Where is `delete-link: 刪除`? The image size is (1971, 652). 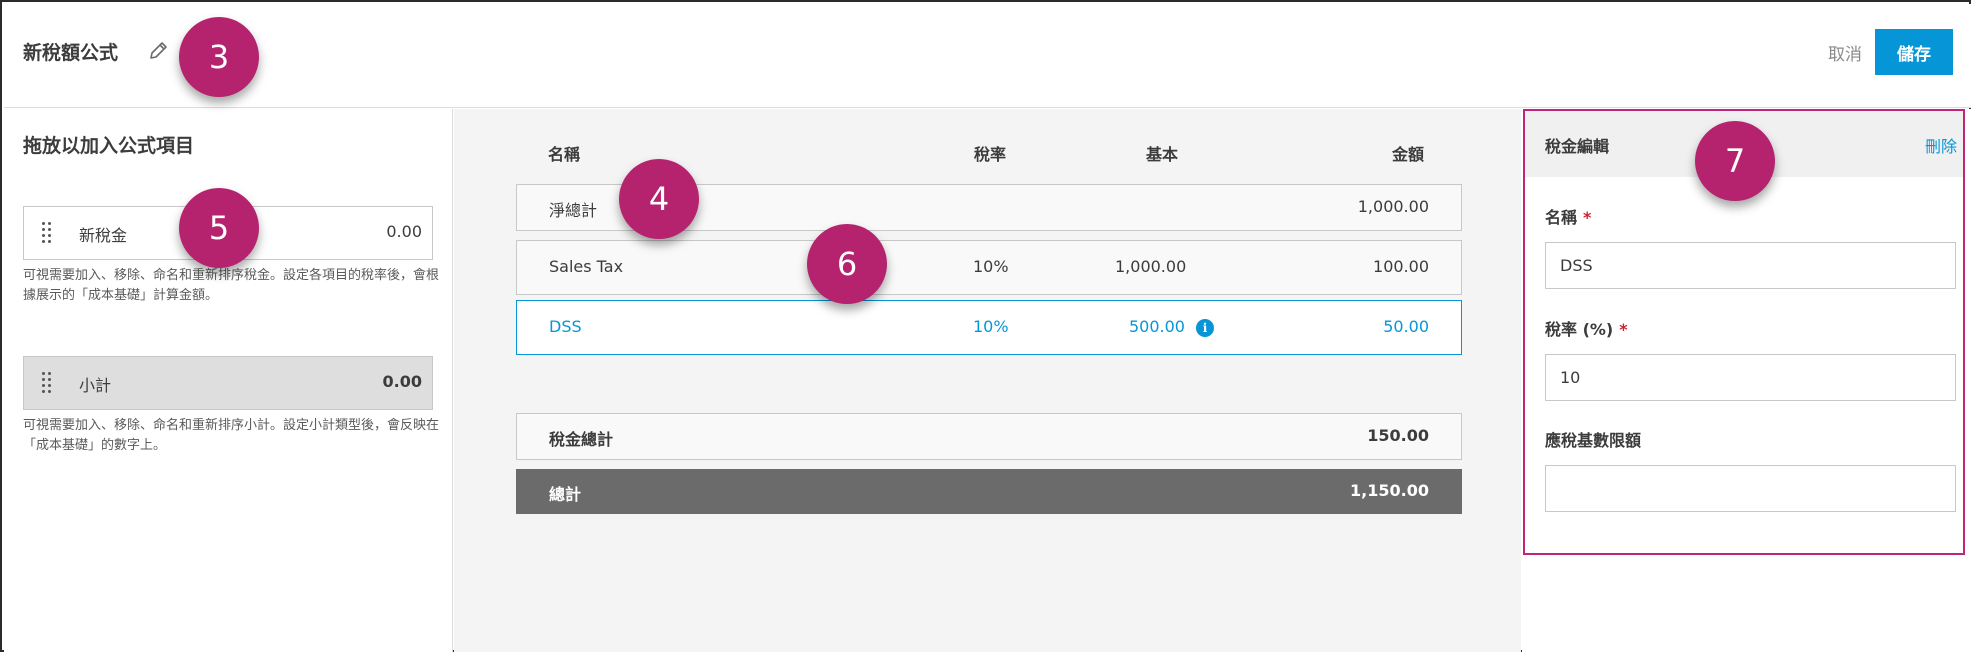 delete-link: 刪除 is located at coordinates (1941, 145).